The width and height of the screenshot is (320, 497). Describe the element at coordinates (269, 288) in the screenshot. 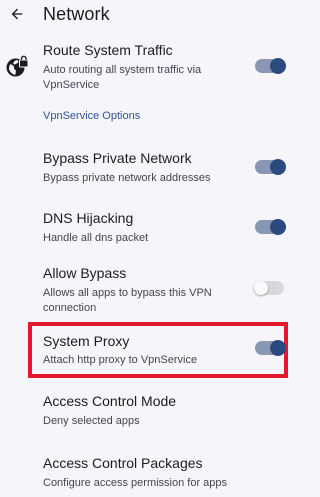

I see `allow-bypass-switch` at that location.